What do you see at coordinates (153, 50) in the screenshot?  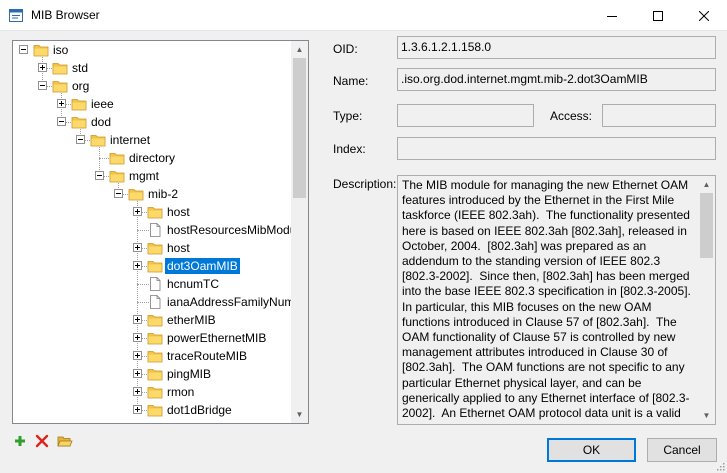 I see `tree-node-iso: iso` at bounding box center [153, 50].